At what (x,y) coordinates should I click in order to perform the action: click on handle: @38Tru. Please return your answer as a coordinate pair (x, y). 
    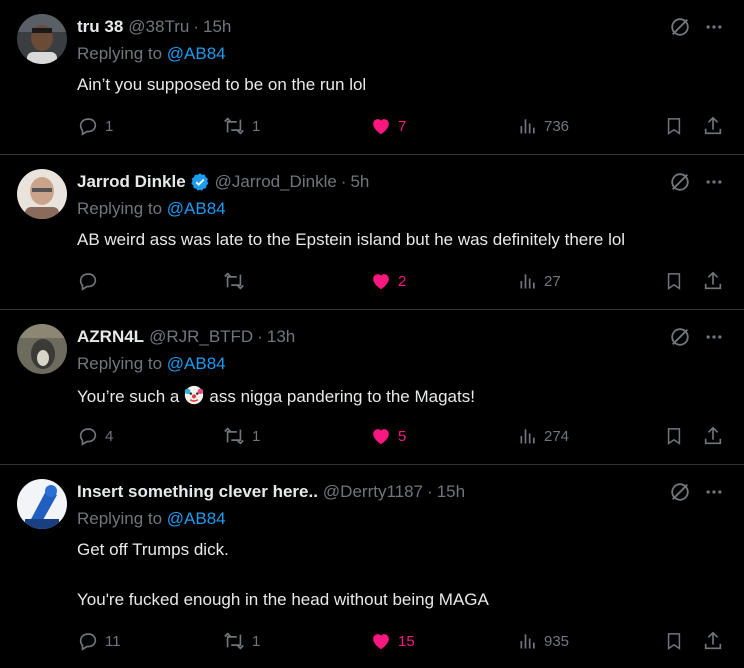
    Looking at the image, I should click on (158, 27).